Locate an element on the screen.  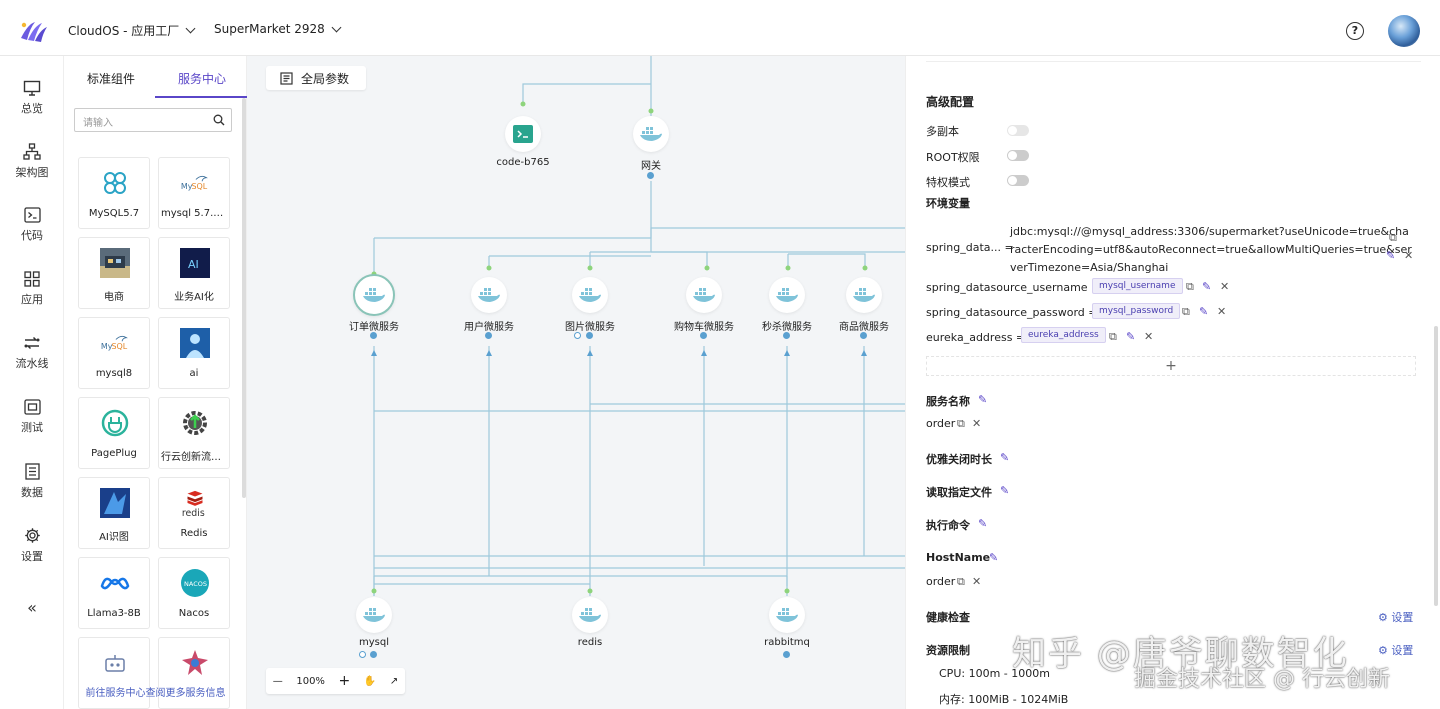
ai-icon: AI is located at coordinates (195, 263).